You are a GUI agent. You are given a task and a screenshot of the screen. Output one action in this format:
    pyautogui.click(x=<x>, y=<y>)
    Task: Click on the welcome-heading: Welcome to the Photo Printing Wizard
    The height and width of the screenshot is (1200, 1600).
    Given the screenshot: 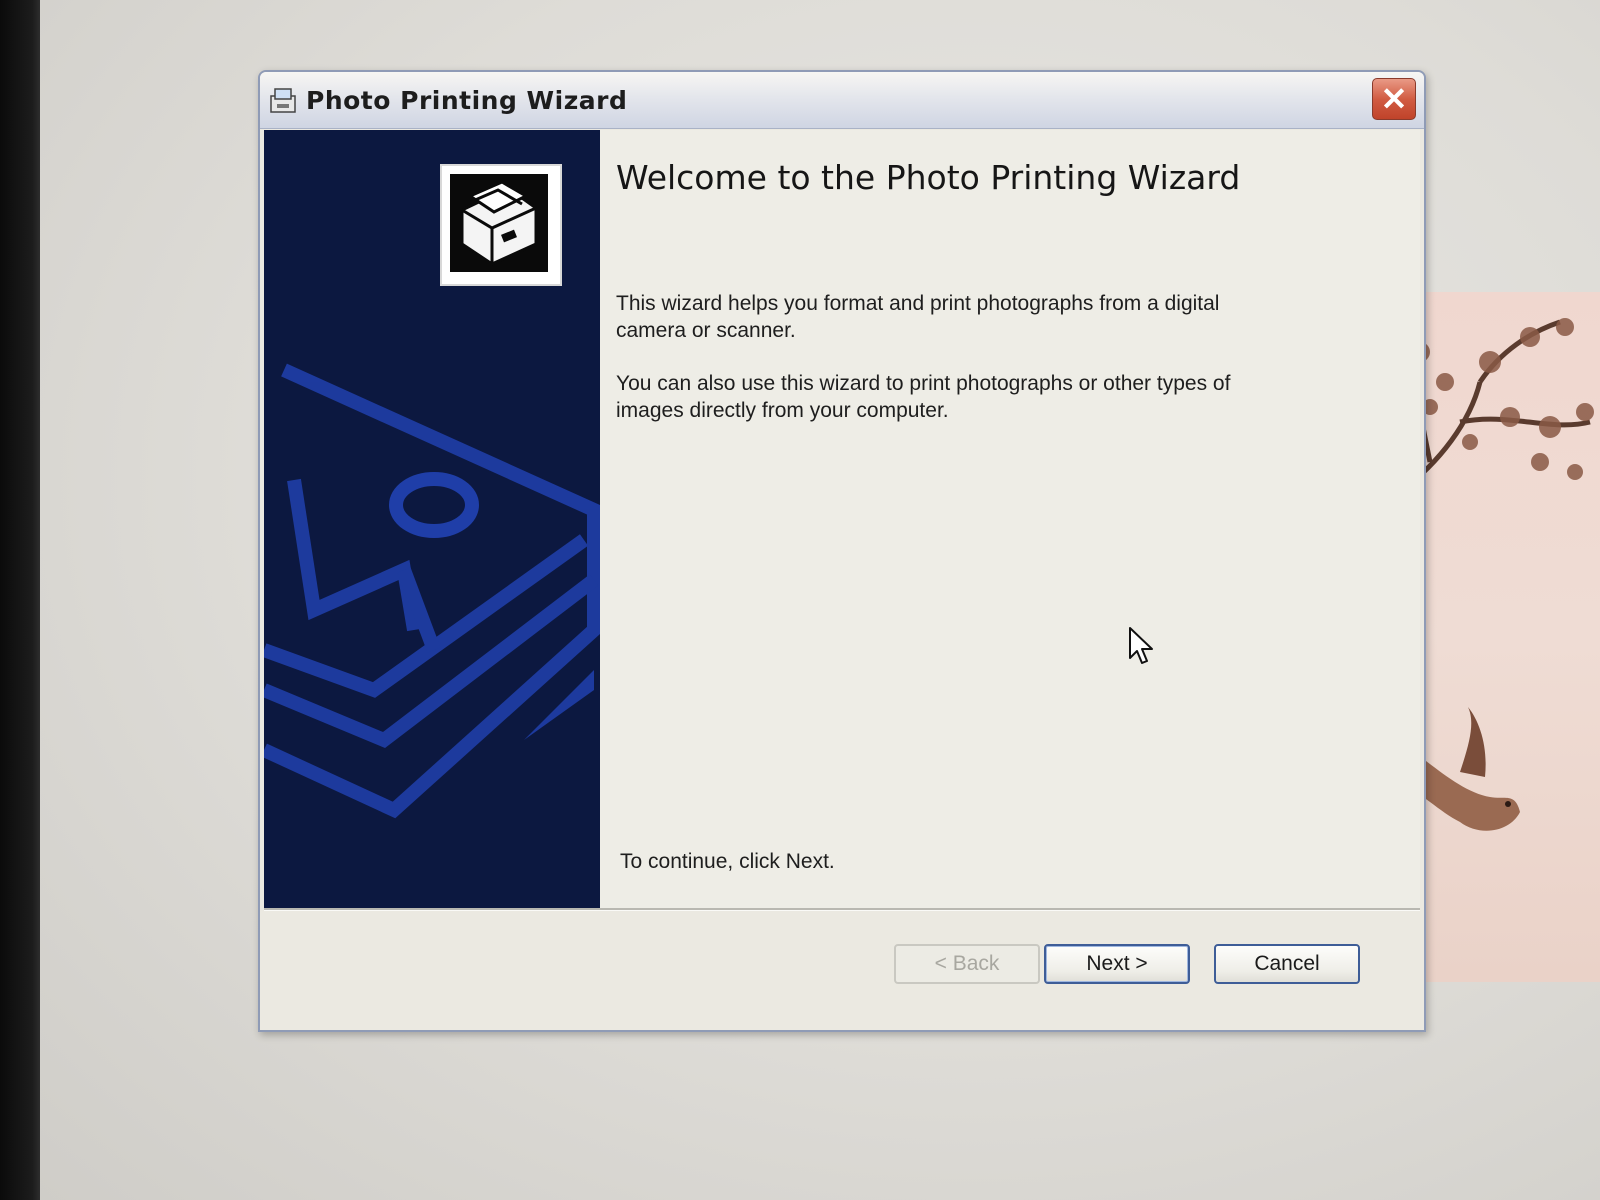 What is the action you would take?
    pyautogui.click(x=928, y=177)
    